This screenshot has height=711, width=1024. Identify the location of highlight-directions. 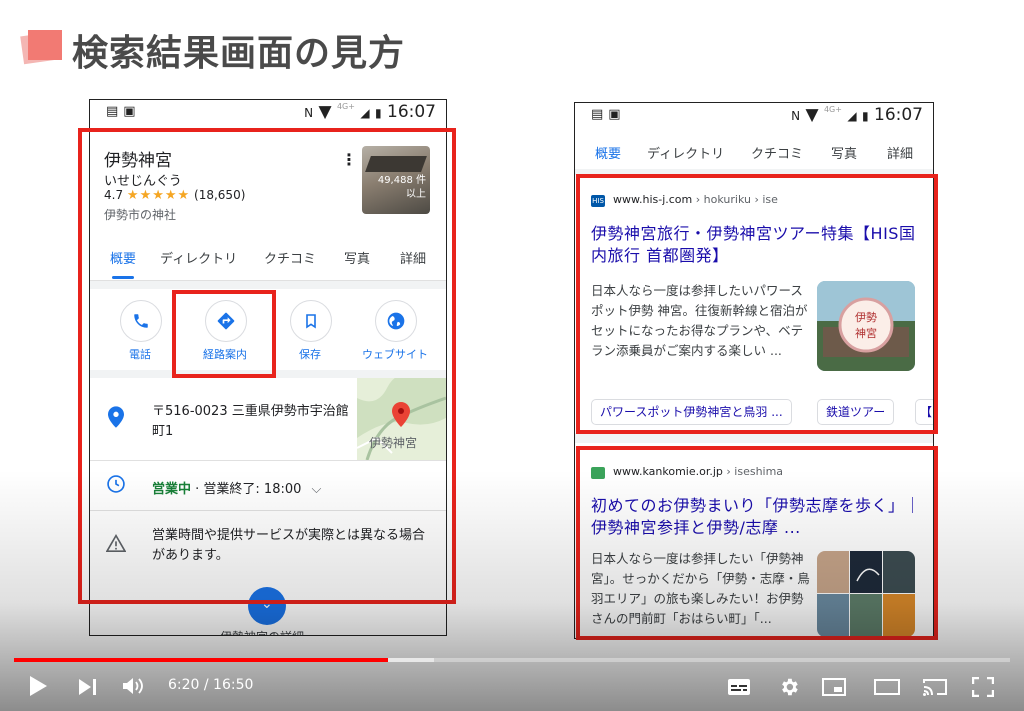
(224, 334).